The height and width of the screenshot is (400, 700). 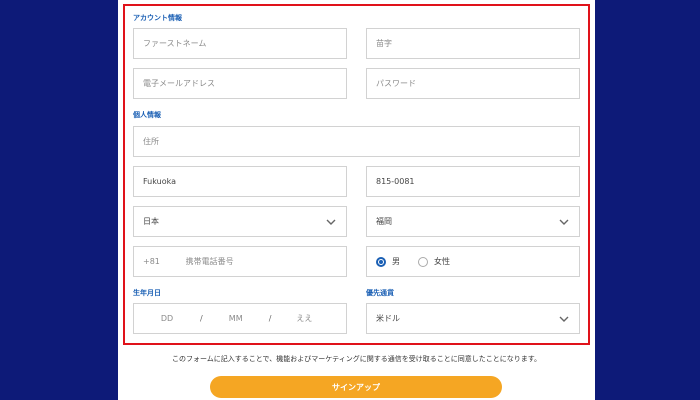 I want to click on birthdate-label: 生年月日, so click(x=147, y=293).